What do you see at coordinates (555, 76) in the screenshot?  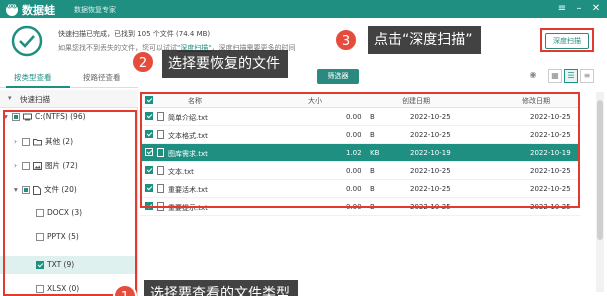 I see `grid-view-icon: ▦` at bounding box center [555, 76].